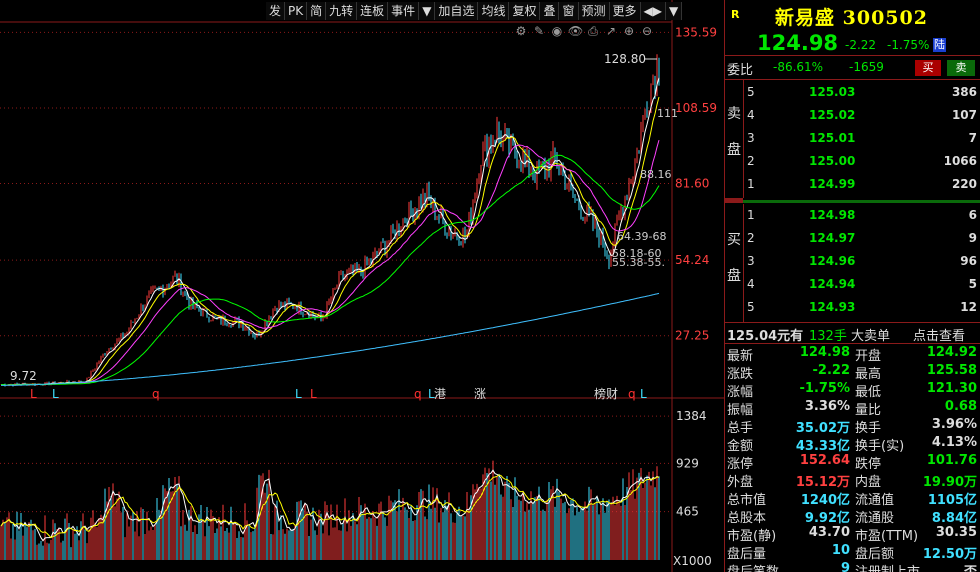  What do you see at coordinates (296, 11) in the screenshot?
I see `toolbar-pk-button: PK` at bounding box center [296, 11].